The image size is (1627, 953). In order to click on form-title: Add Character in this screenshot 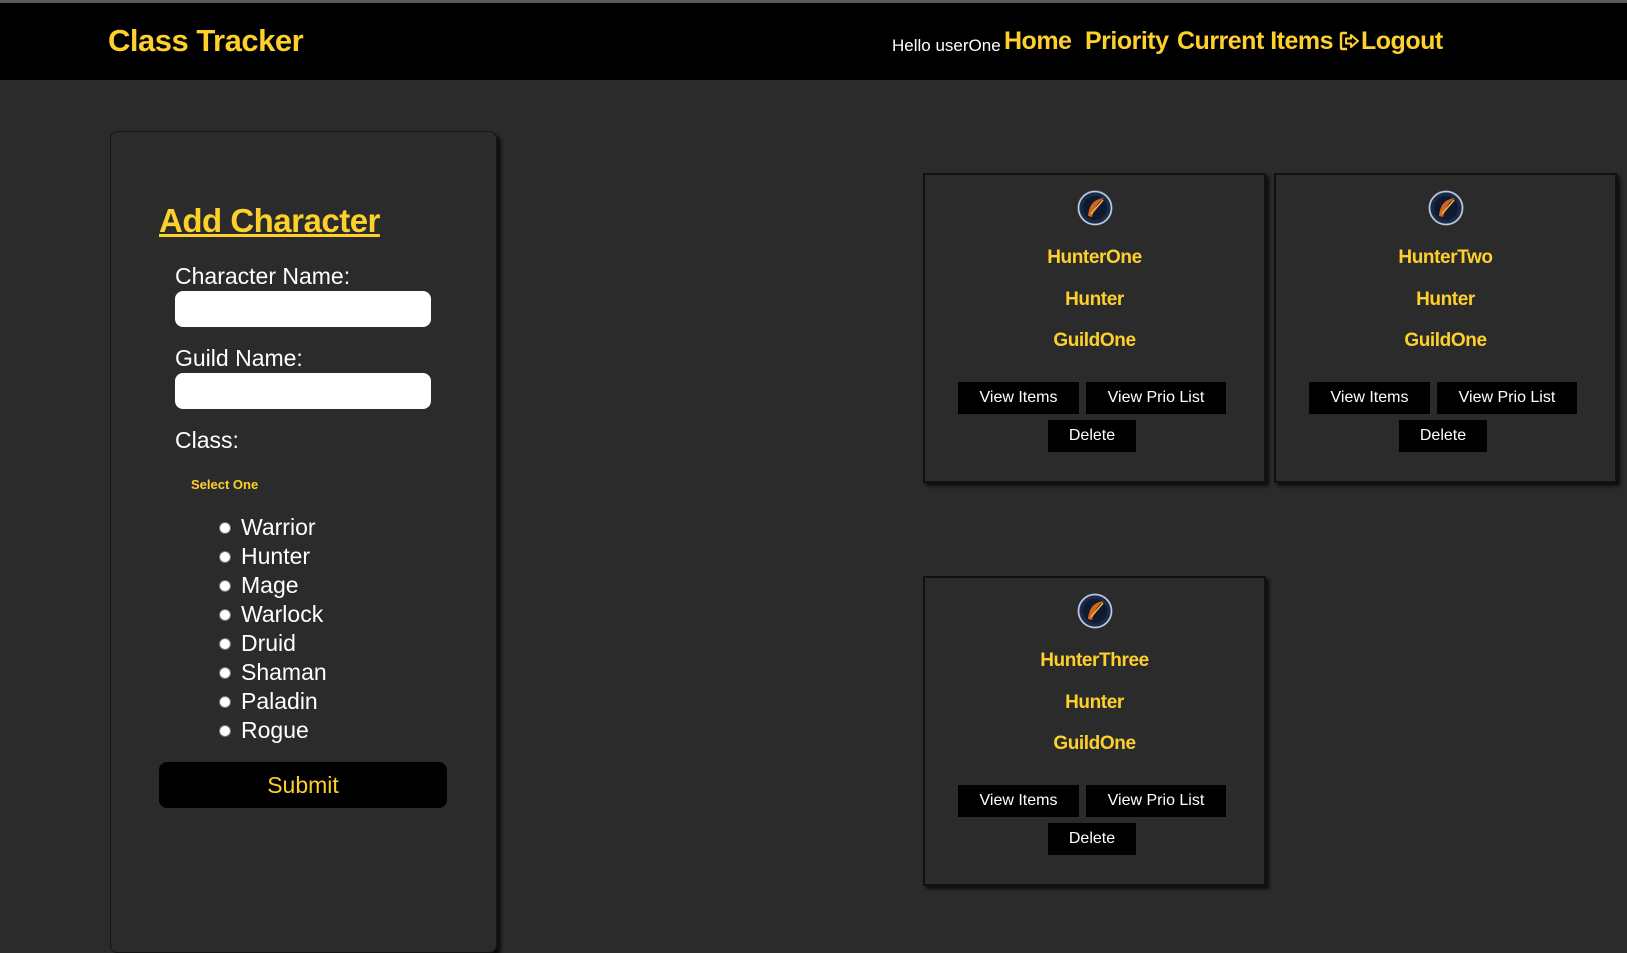, I will do `click(269, 220)`.